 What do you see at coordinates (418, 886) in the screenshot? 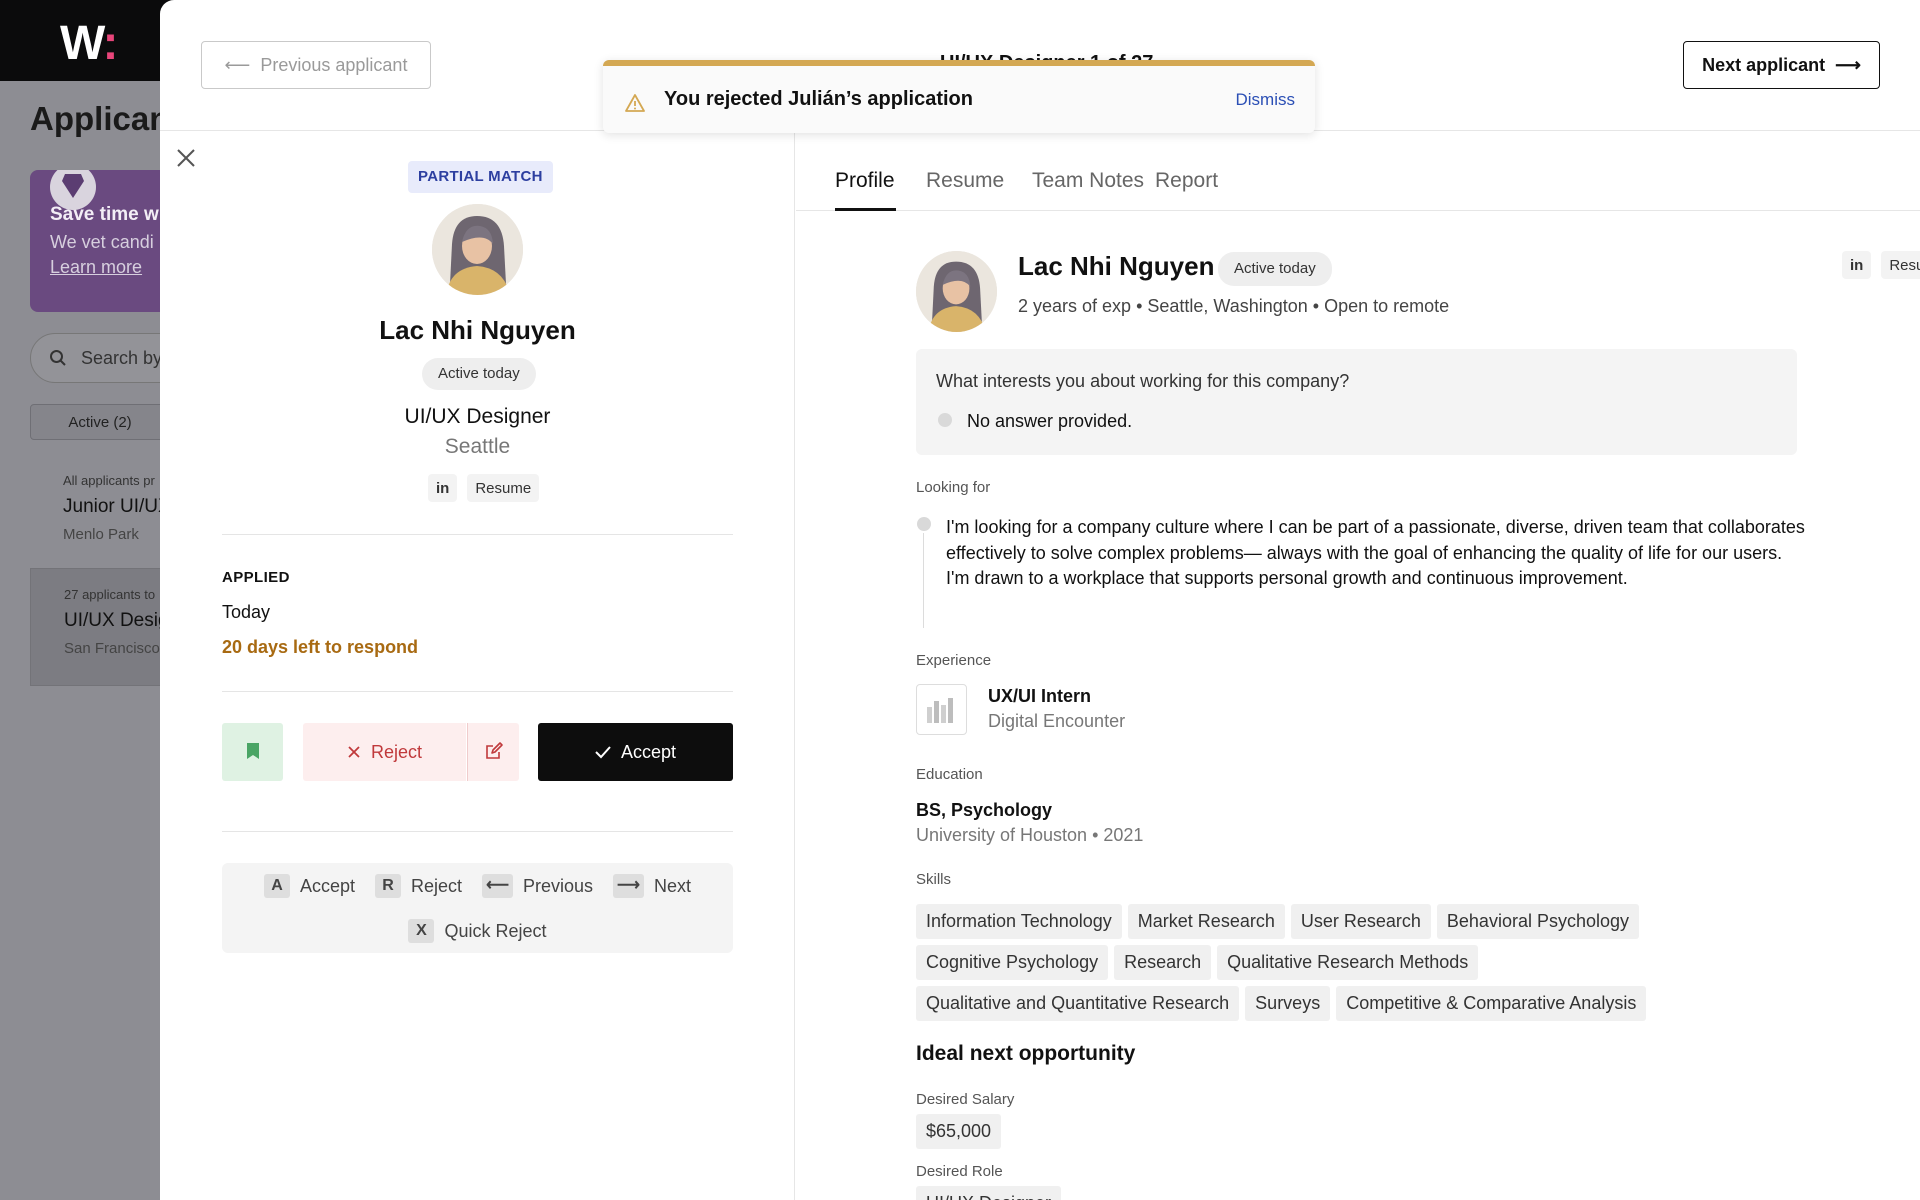
I see `shortcut-reject: R Reject` at bounding box center [418, 886].